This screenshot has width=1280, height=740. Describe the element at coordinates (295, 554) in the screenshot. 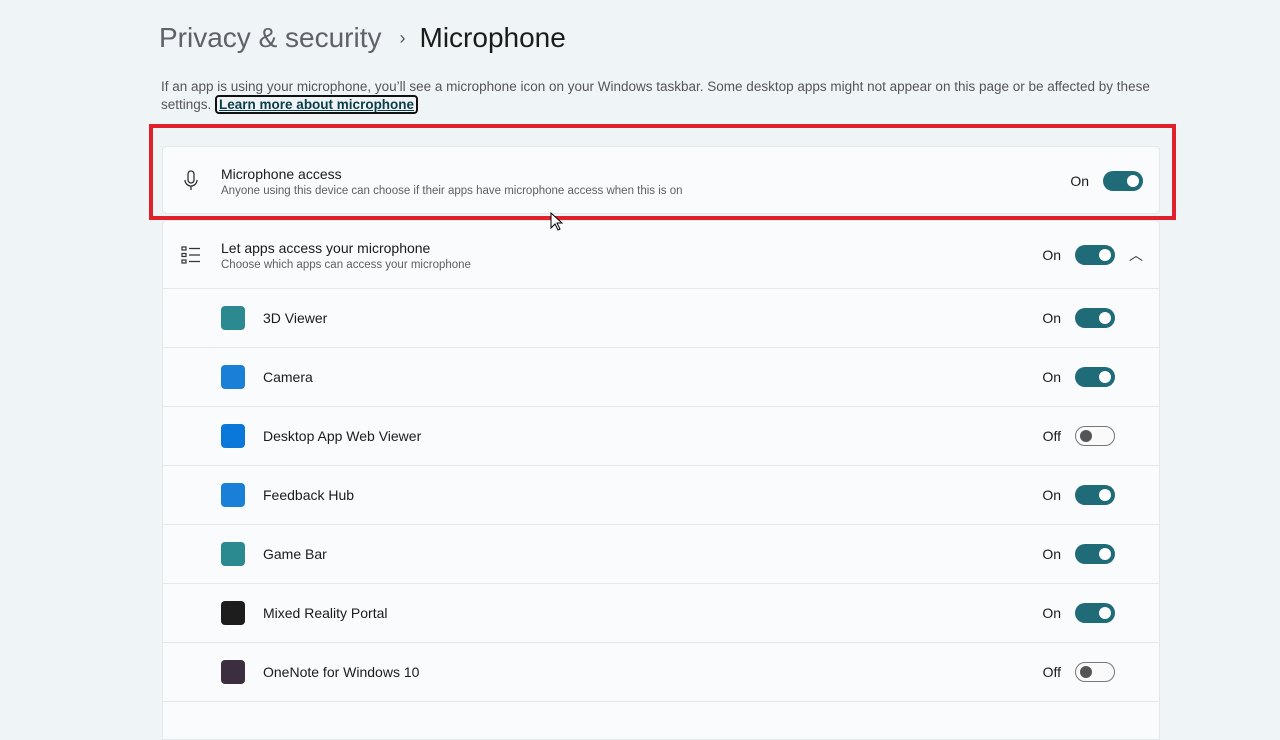

I see `app-name: Game Bar` at that location.